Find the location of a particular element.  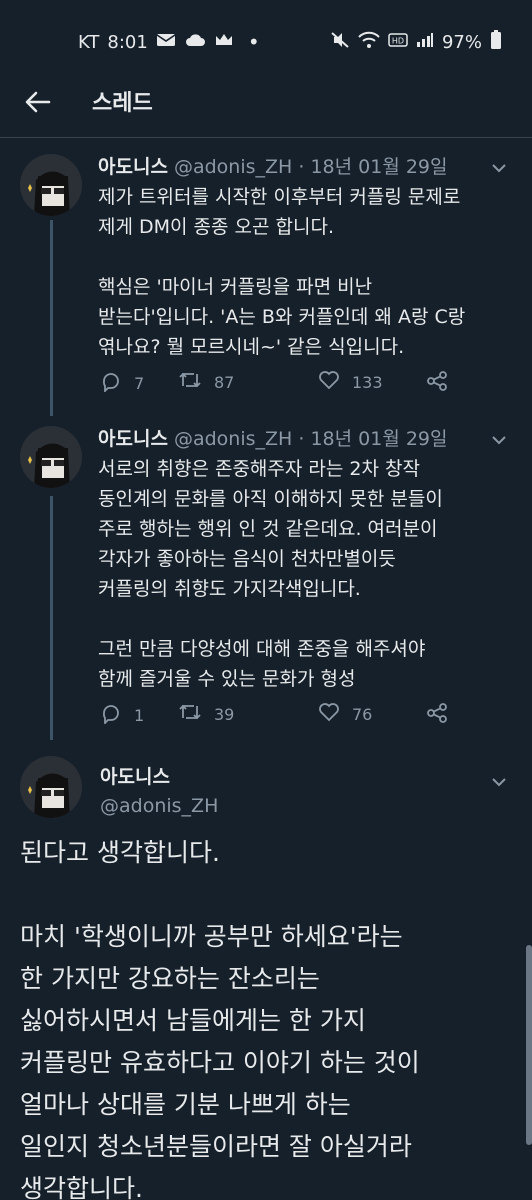

back-button is located at coordinates (38, 104).